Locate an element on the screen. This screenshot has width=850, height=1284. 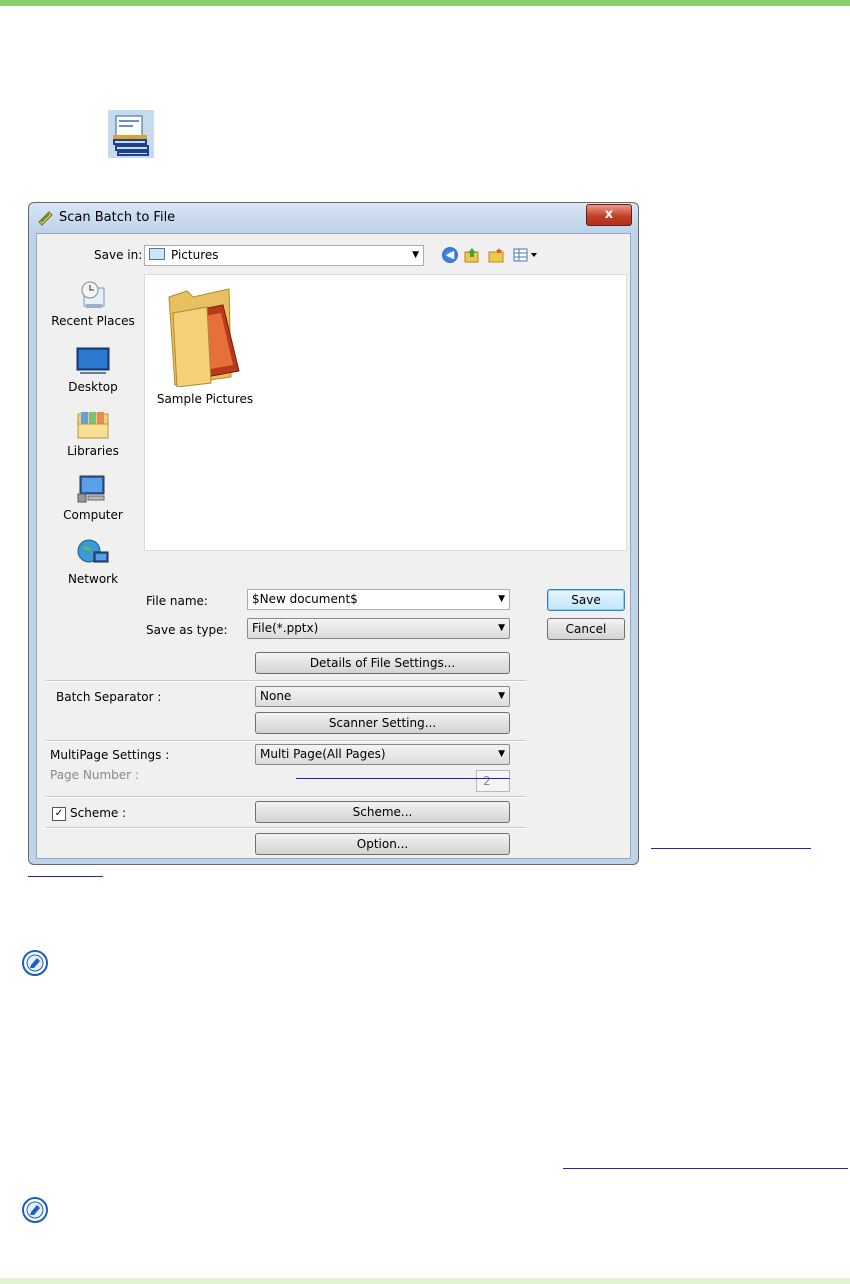
place-label: Desktop is located at coordinates (93, 387).